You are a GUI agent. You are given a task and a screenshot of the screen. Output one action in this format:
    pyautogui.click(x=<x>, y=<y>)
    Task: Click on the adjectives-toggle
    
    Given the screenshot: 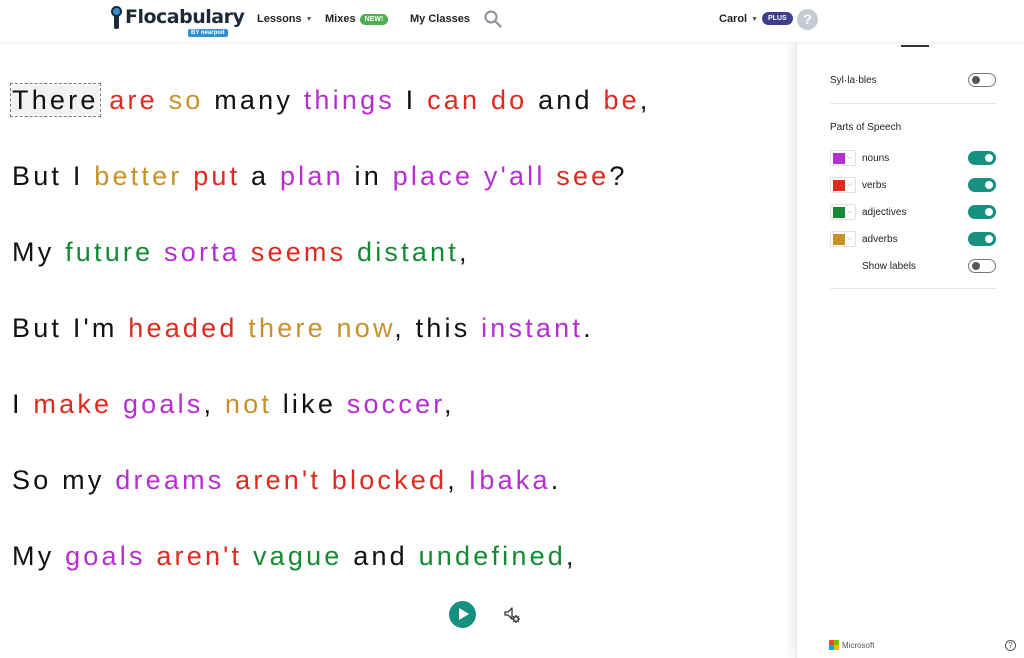 What is the action you would take?
    pyautogui.click(x=982, y=212)
    